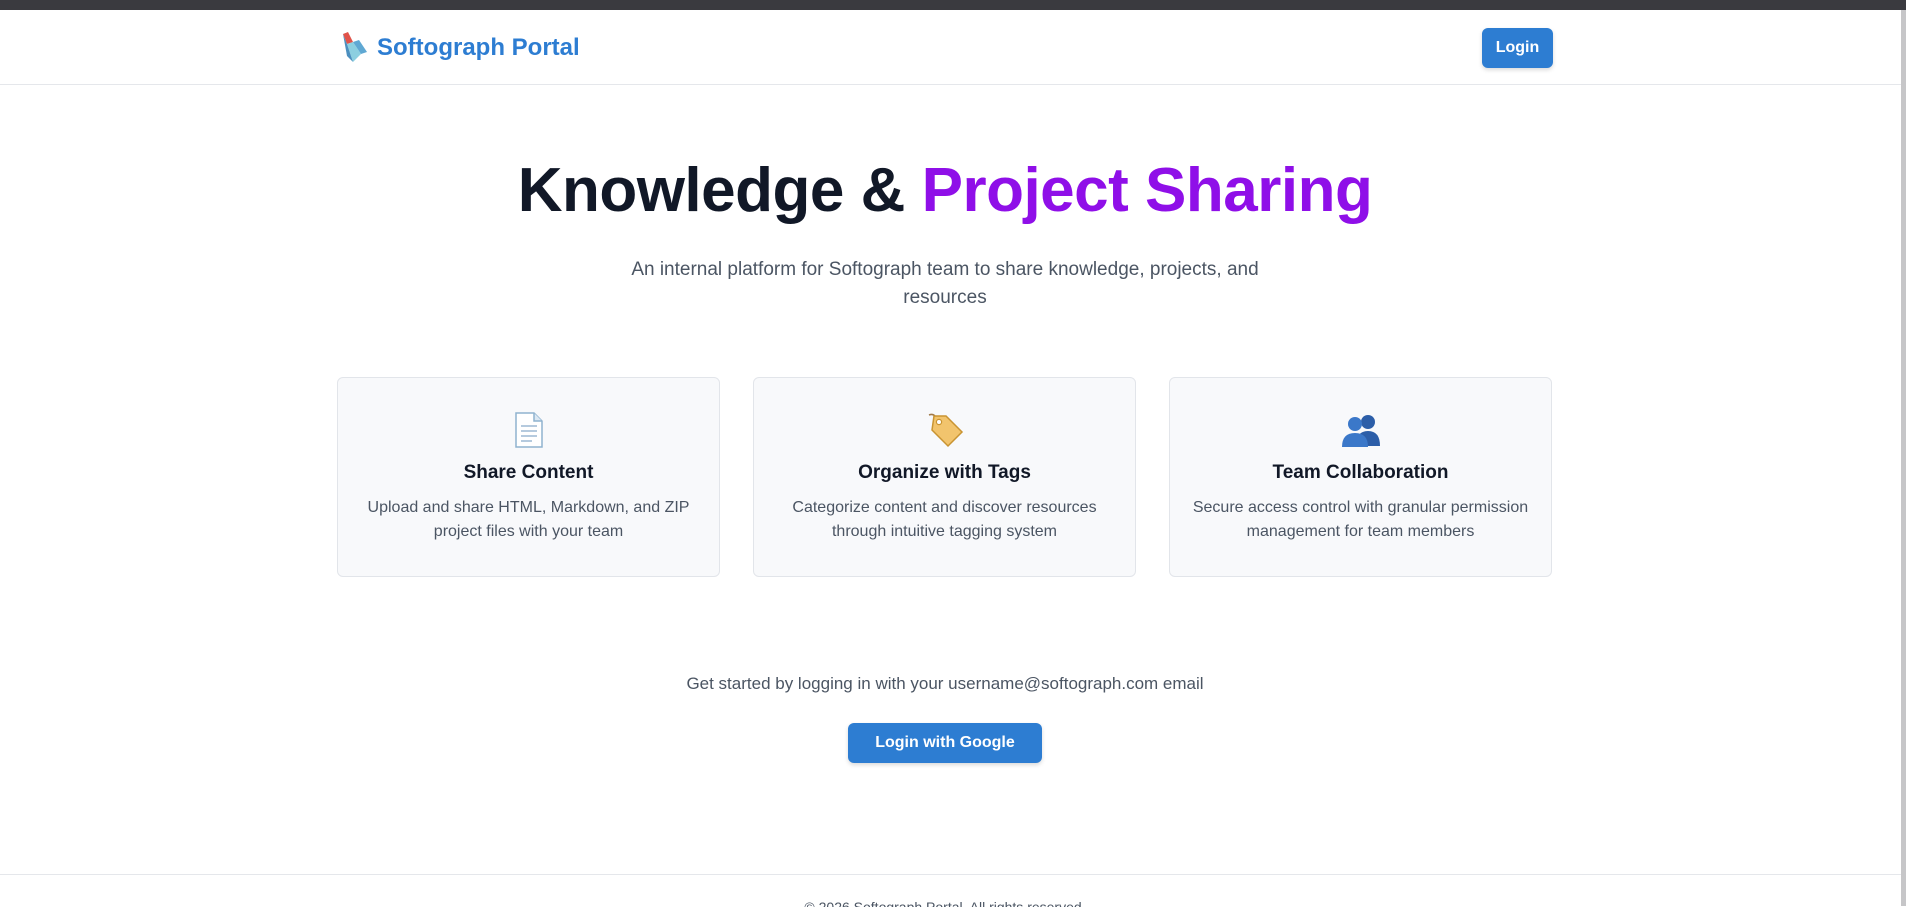 The height and width of the screenshot is (907, 1906). Describe the element at coordinates (355, 47) in the screenshot. I see `softograph-logo-icon` at that location.